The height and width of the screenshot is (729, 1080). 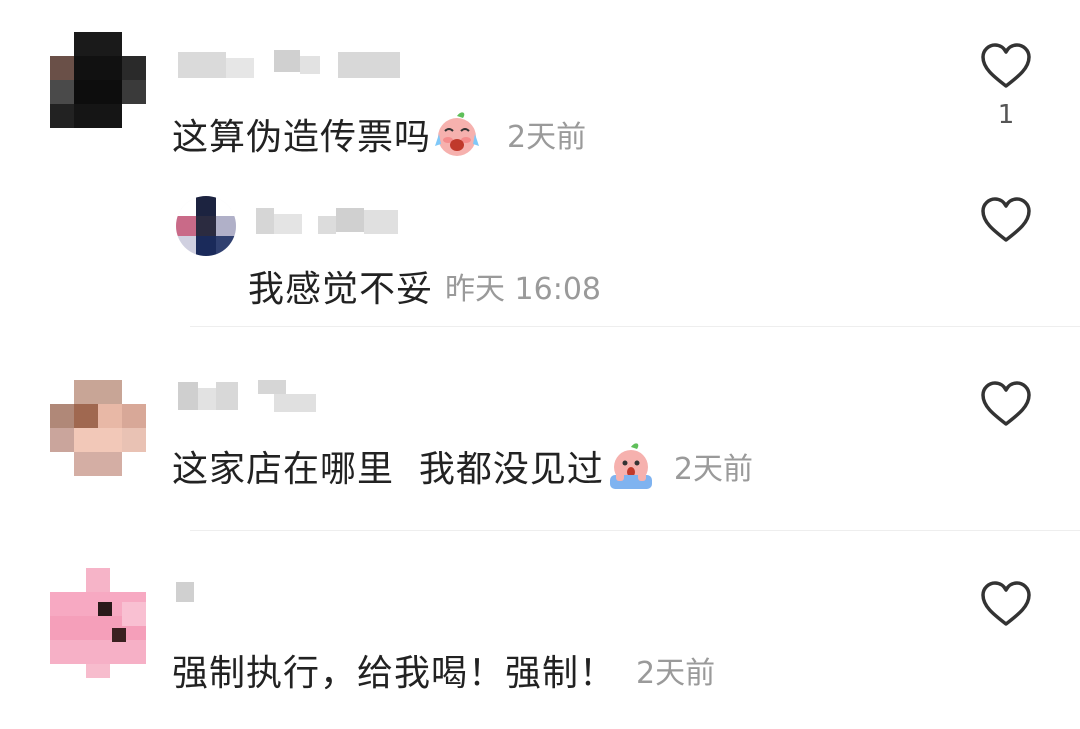 I want to click on like-count: 1, so click(x=1006, y=115).